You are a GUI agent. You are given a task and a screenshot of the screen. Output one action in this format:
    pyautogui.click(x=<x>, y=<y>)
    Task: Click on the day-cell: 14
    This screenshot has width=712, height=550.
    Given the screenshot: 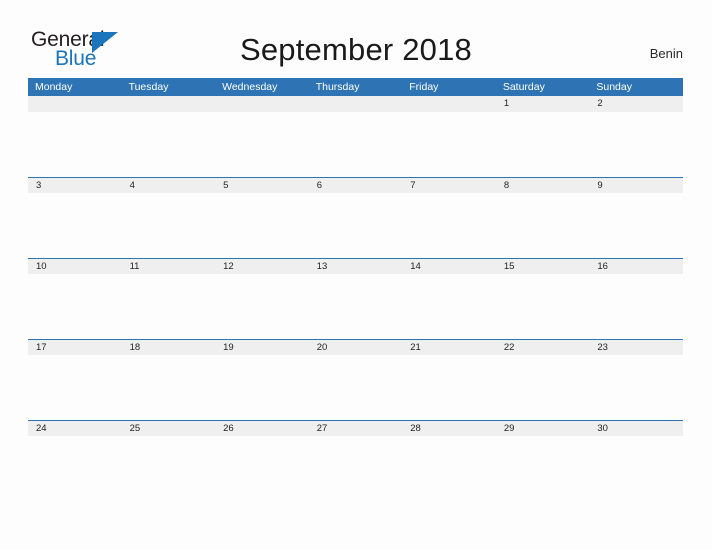 What is the action you would take?
    pyautogui.click(x=449, y=266)
    